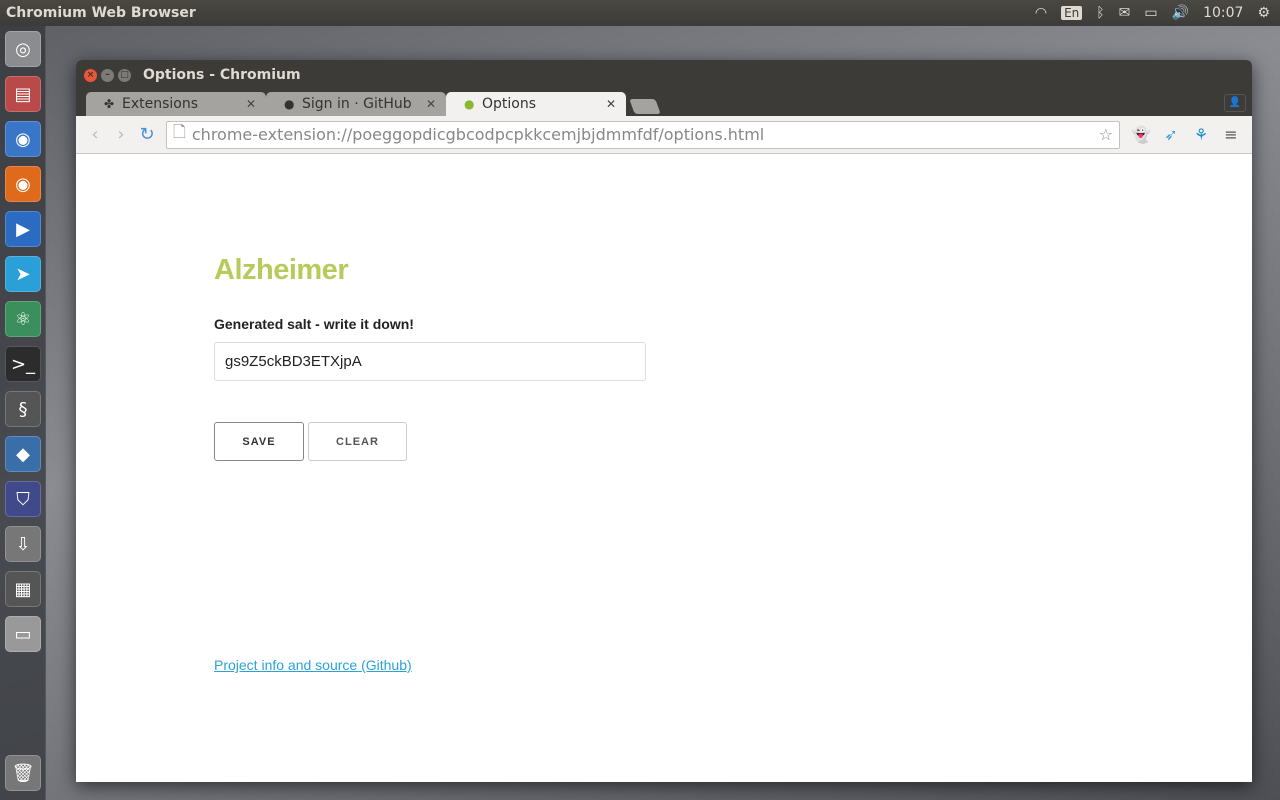 Image resolution: width=1280 pixels, height=800 pixels. I want to click on extension-lock-icon: ●, so click(469, 104).